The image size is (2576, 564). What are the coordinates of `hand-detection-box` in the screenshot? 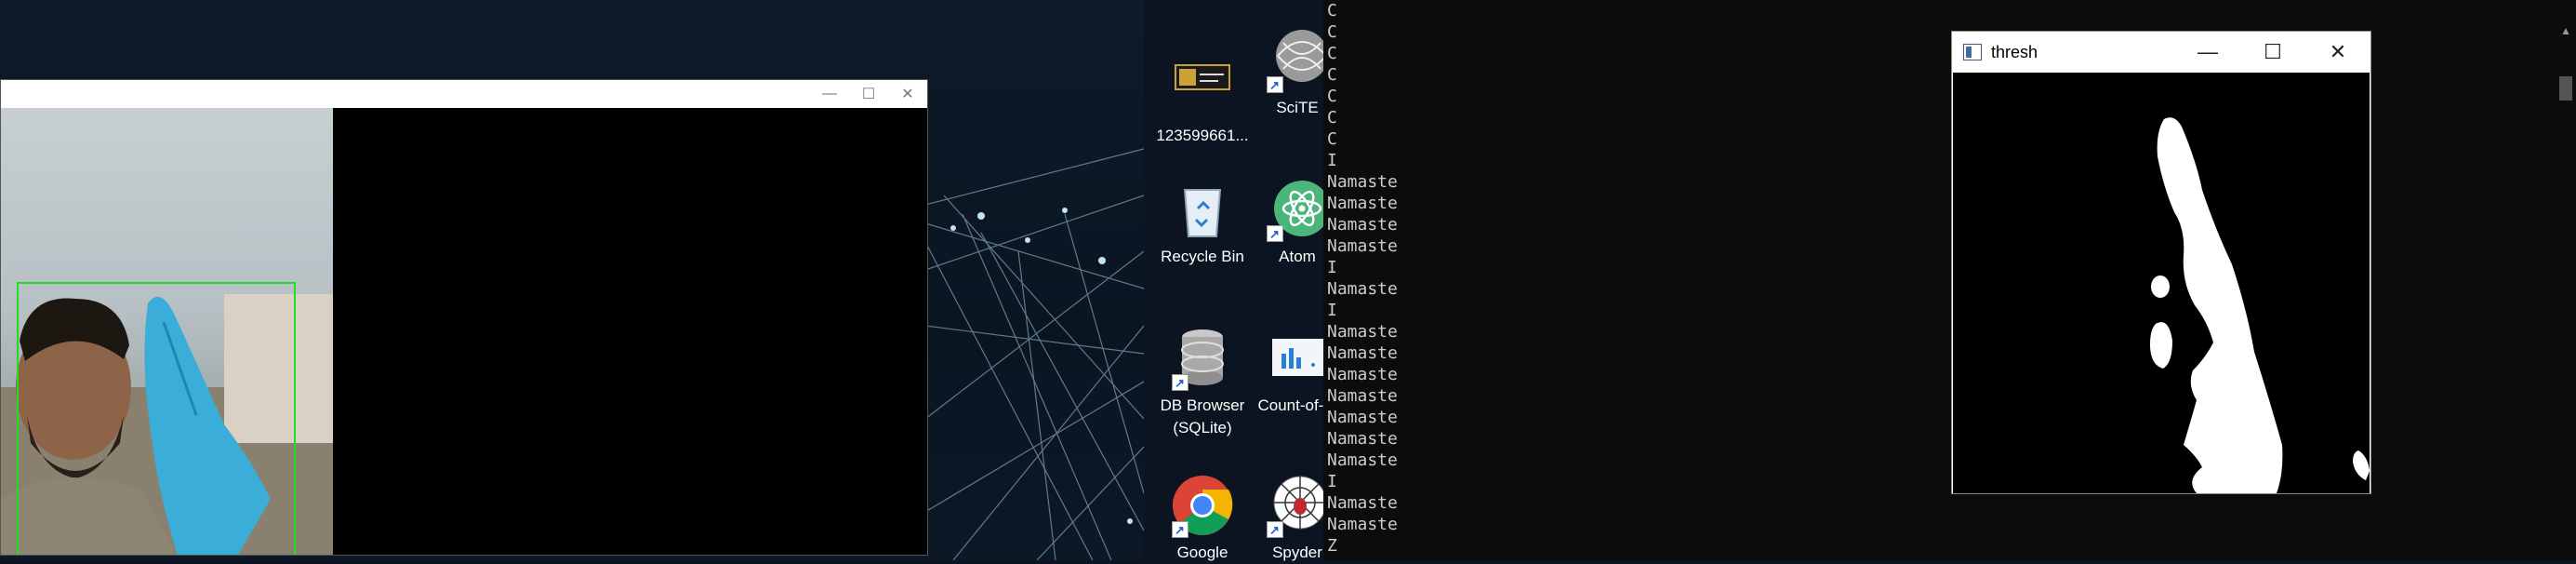 It's located at (156, 418).